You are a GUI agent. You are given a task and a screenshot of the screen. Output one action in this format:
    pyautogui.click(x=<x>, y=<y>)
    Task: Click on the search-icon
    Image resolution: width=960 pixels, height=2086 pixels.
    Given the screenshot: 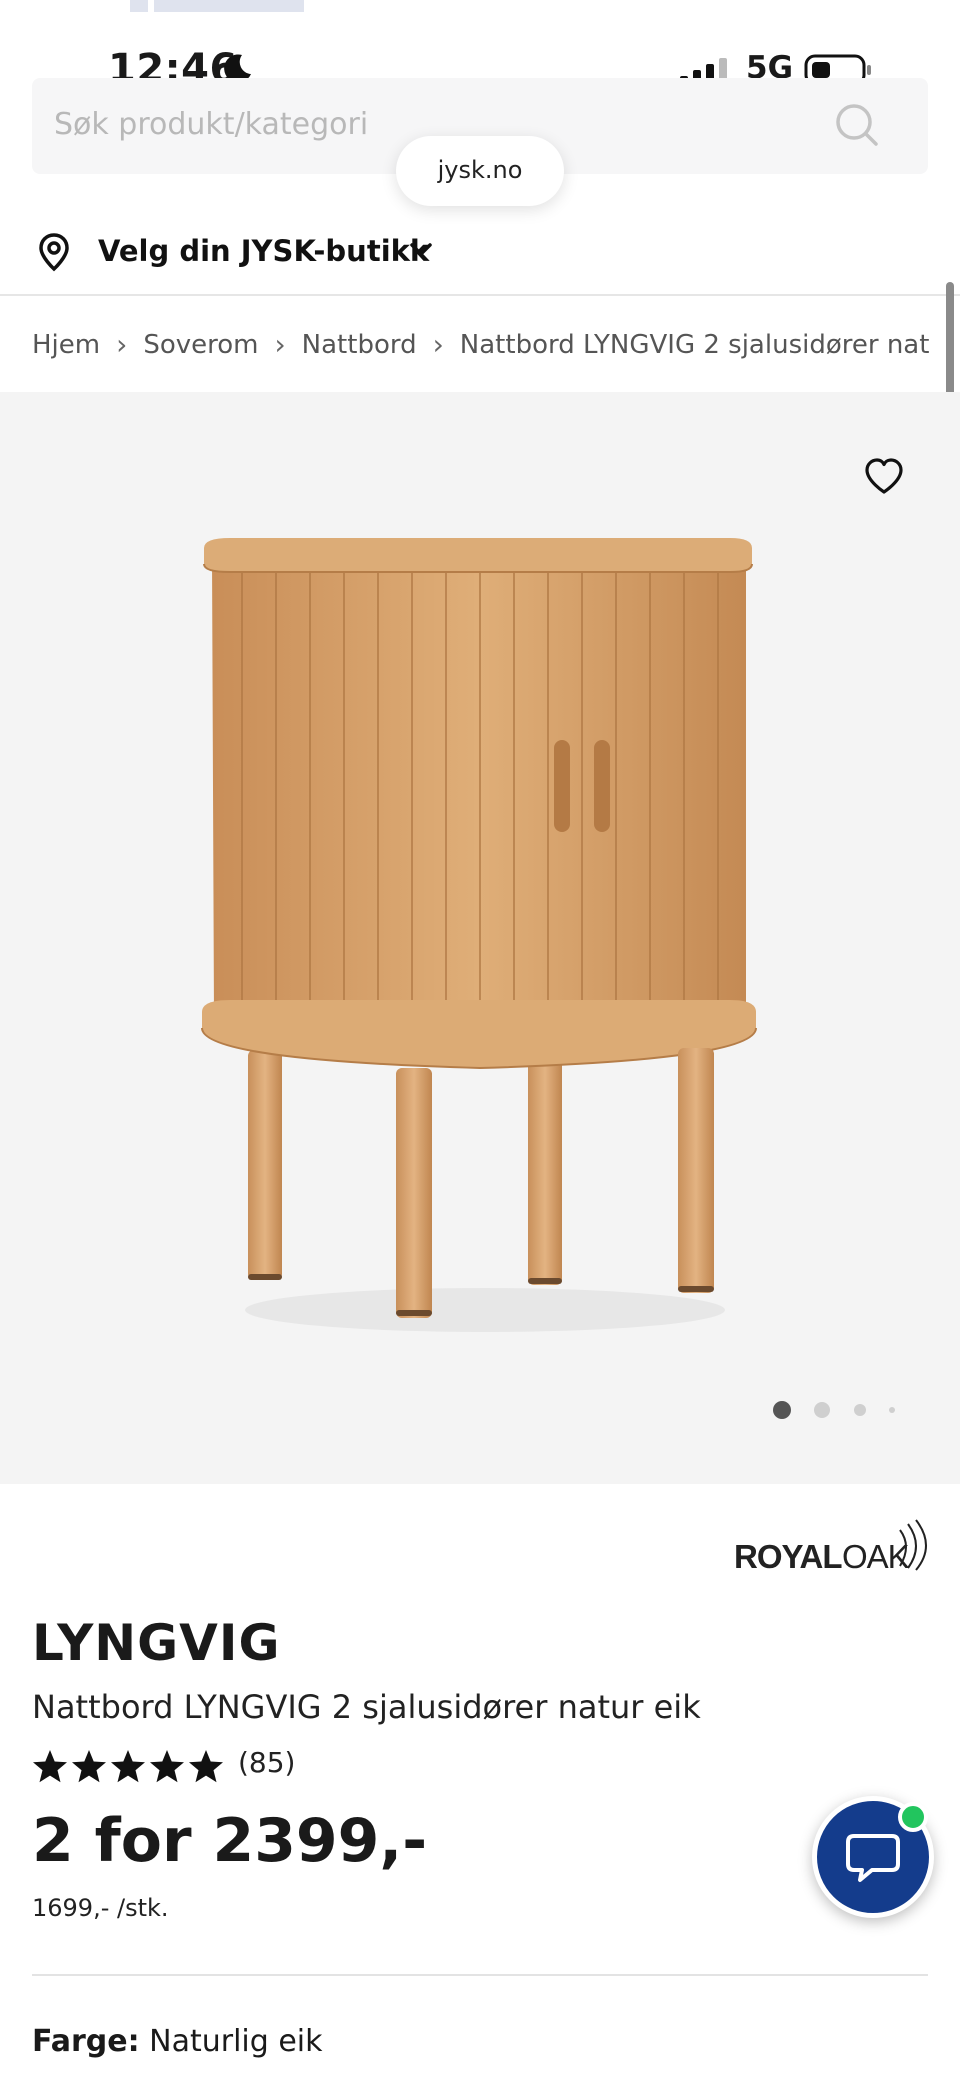 What is the action you would take?
    pyautogui.click(x=857, y=125)
    